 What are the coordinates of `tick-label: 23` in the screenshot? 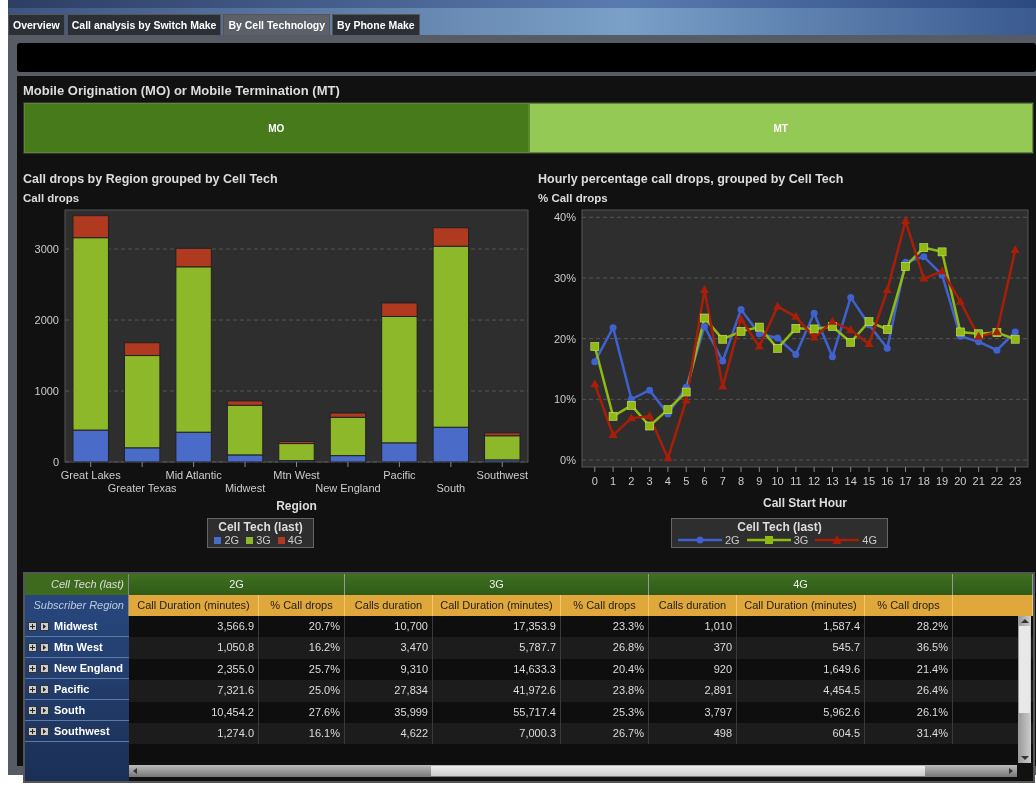 It's located at (1015, 481).